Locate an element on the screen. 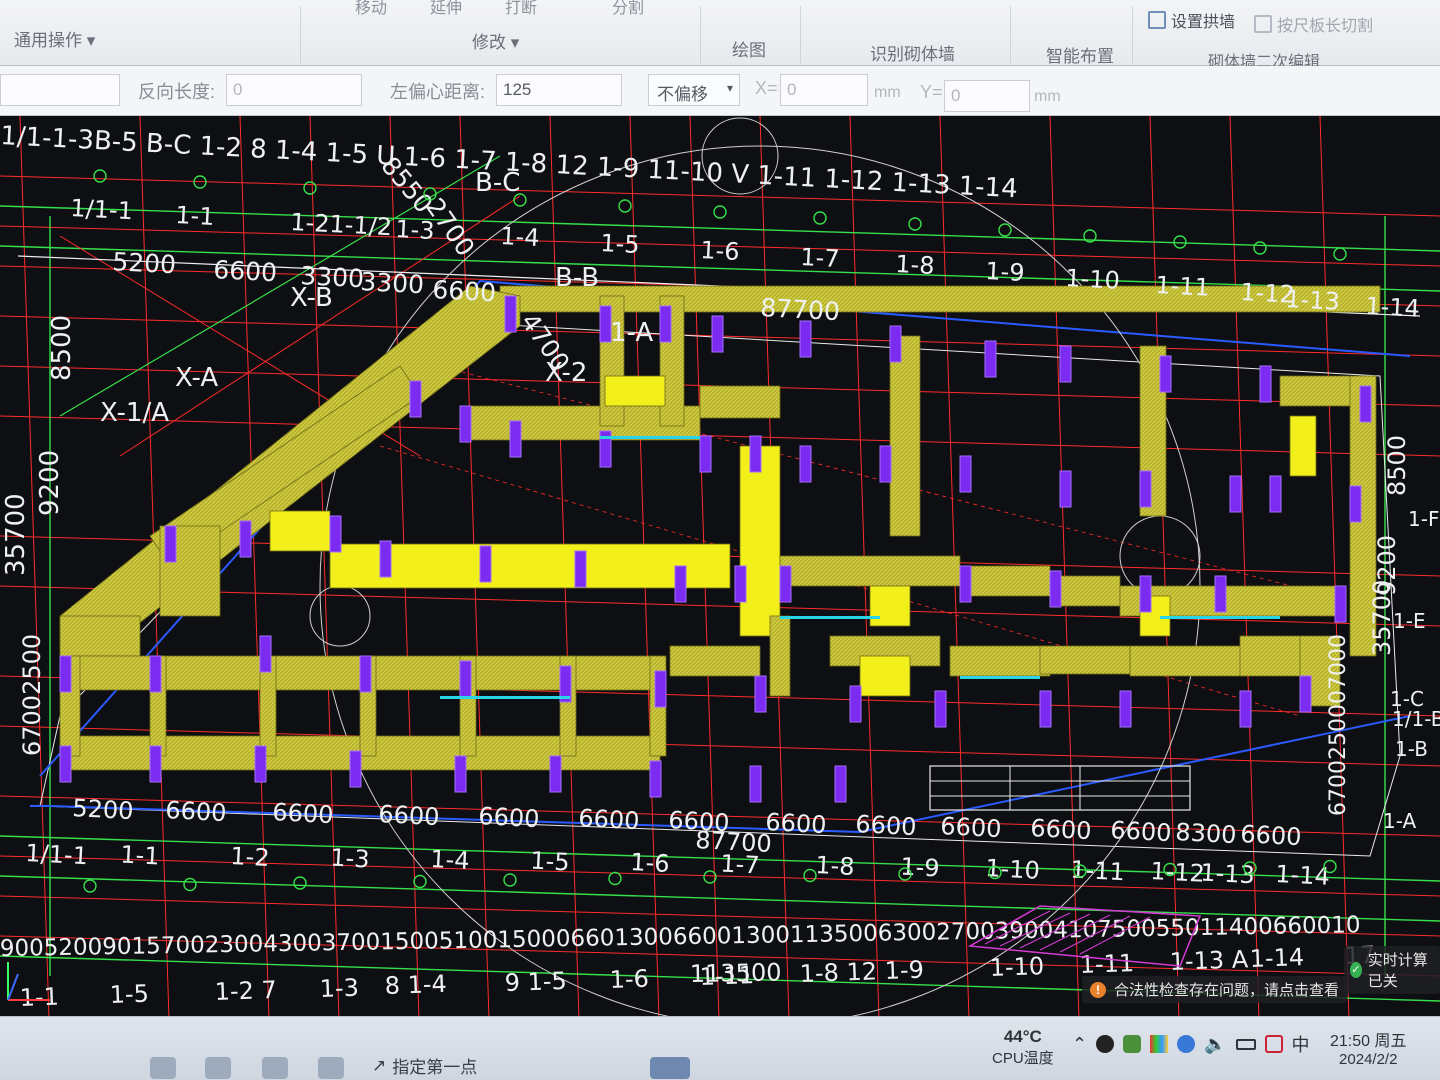 The image size is (1440, 1080). clock: 21:50 周五 2024/2/2 is located at coordinates (1368, 1047).